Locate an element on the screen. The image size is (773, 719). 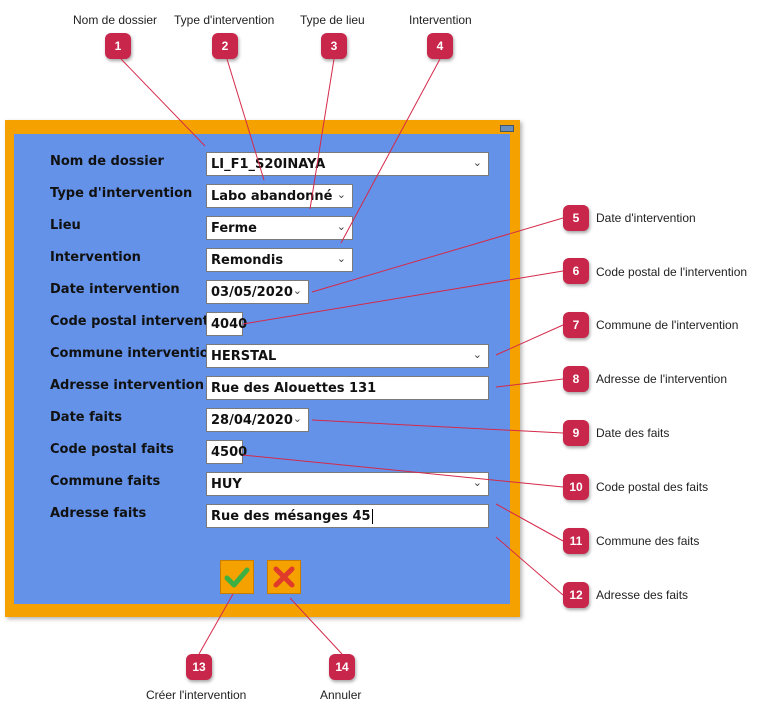
callout-label-13: Créer l'intervention is located at coordinates (196, 695).